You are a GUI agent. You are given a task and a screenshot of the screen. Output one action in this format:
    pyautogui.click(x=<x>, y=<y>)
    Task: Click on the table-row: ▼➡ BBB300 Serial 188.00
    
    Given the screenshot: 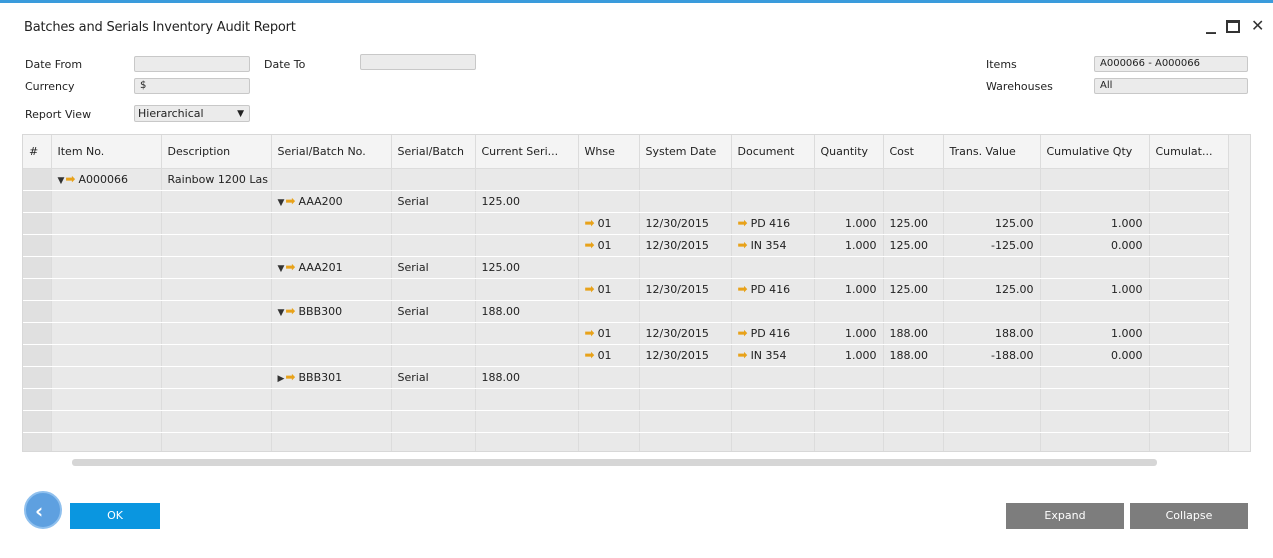 What is the action you would take?
    pyautogui.click(x=626, y=311)
    